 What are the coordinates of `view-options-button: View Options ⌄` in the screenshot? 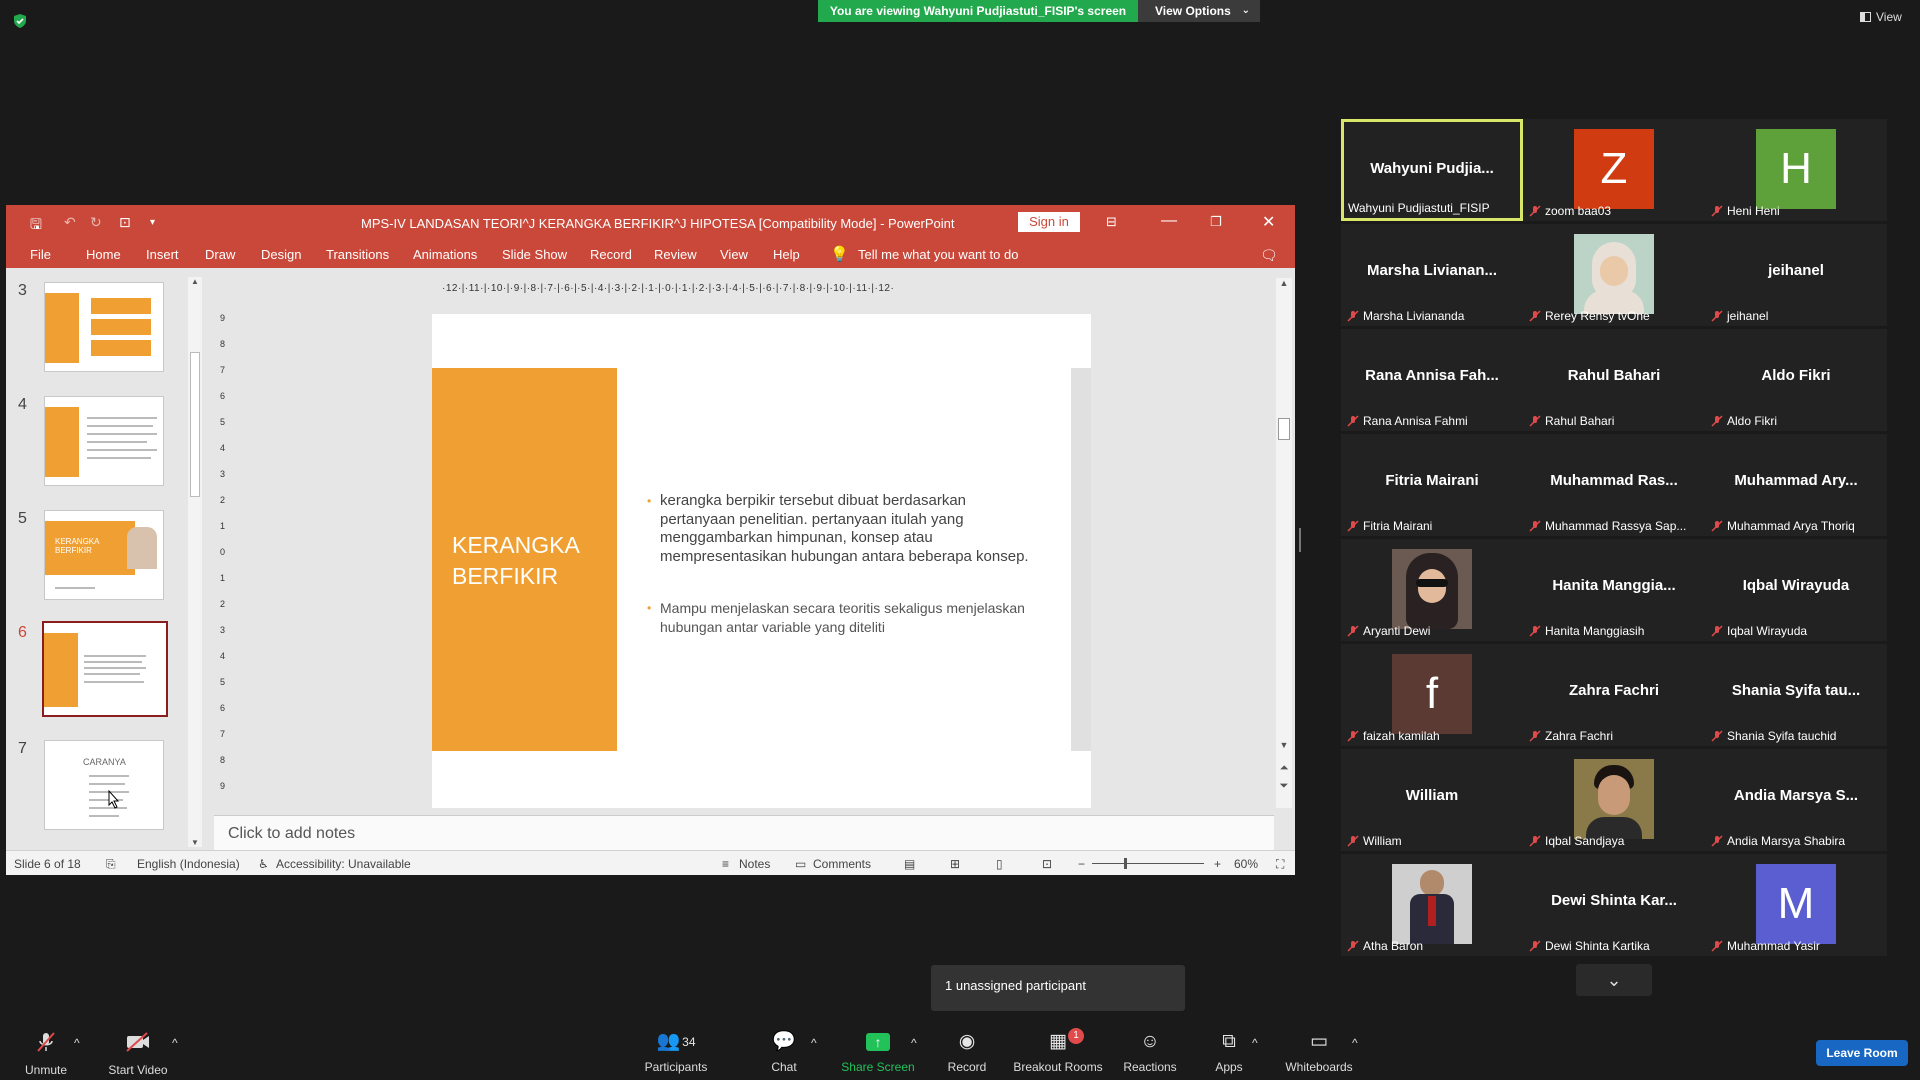 It's located at (1199, 11).